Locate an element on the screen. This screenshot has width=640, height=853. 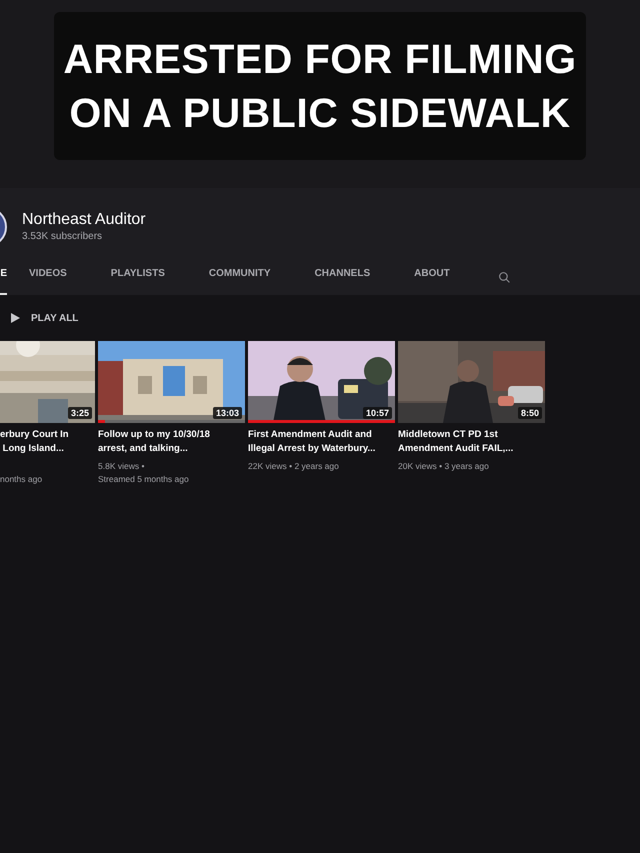
caption-text: ARRESTED FOR FILMING ON A PUBLIC SIDEWALK is located at coordinates (320, 86).